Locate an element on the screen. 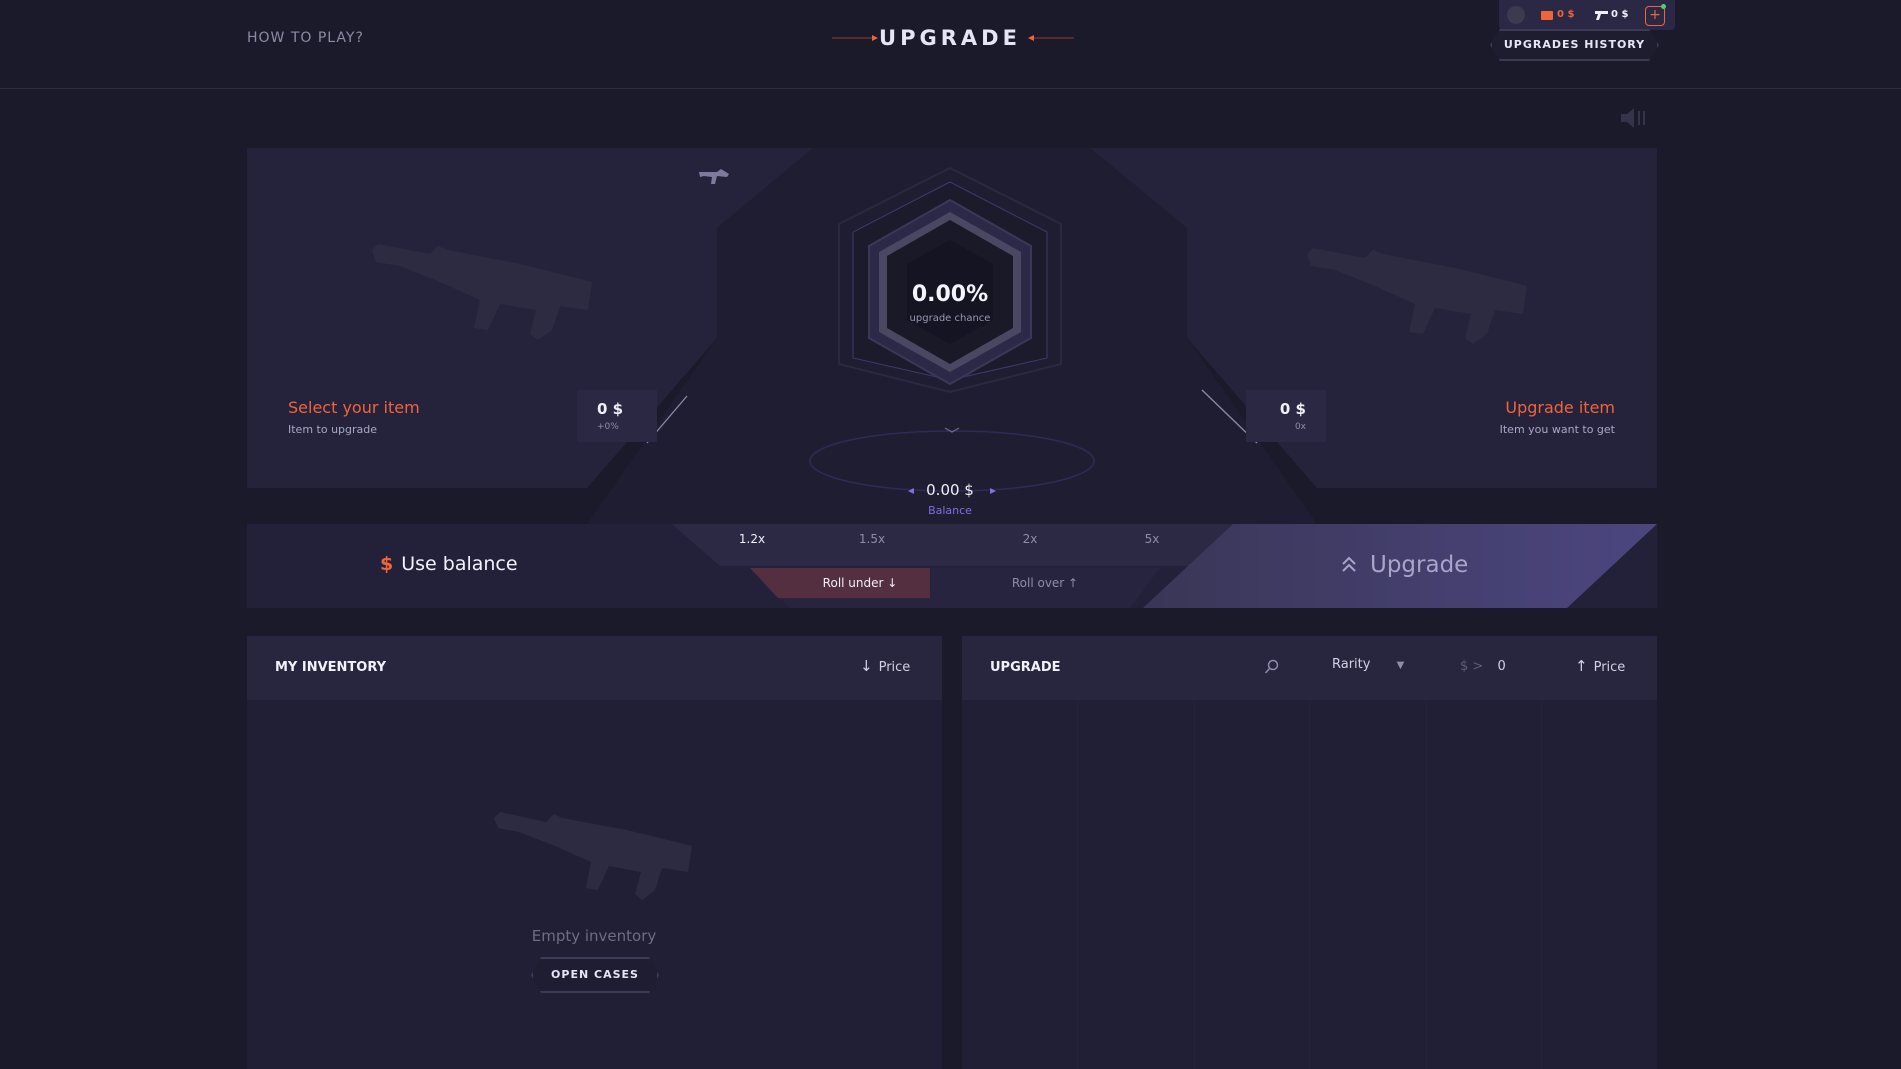 This screenshot has height=1069, width=1901. upgrade-chance-label: upgrade chance is located at coordinates (950, 318).